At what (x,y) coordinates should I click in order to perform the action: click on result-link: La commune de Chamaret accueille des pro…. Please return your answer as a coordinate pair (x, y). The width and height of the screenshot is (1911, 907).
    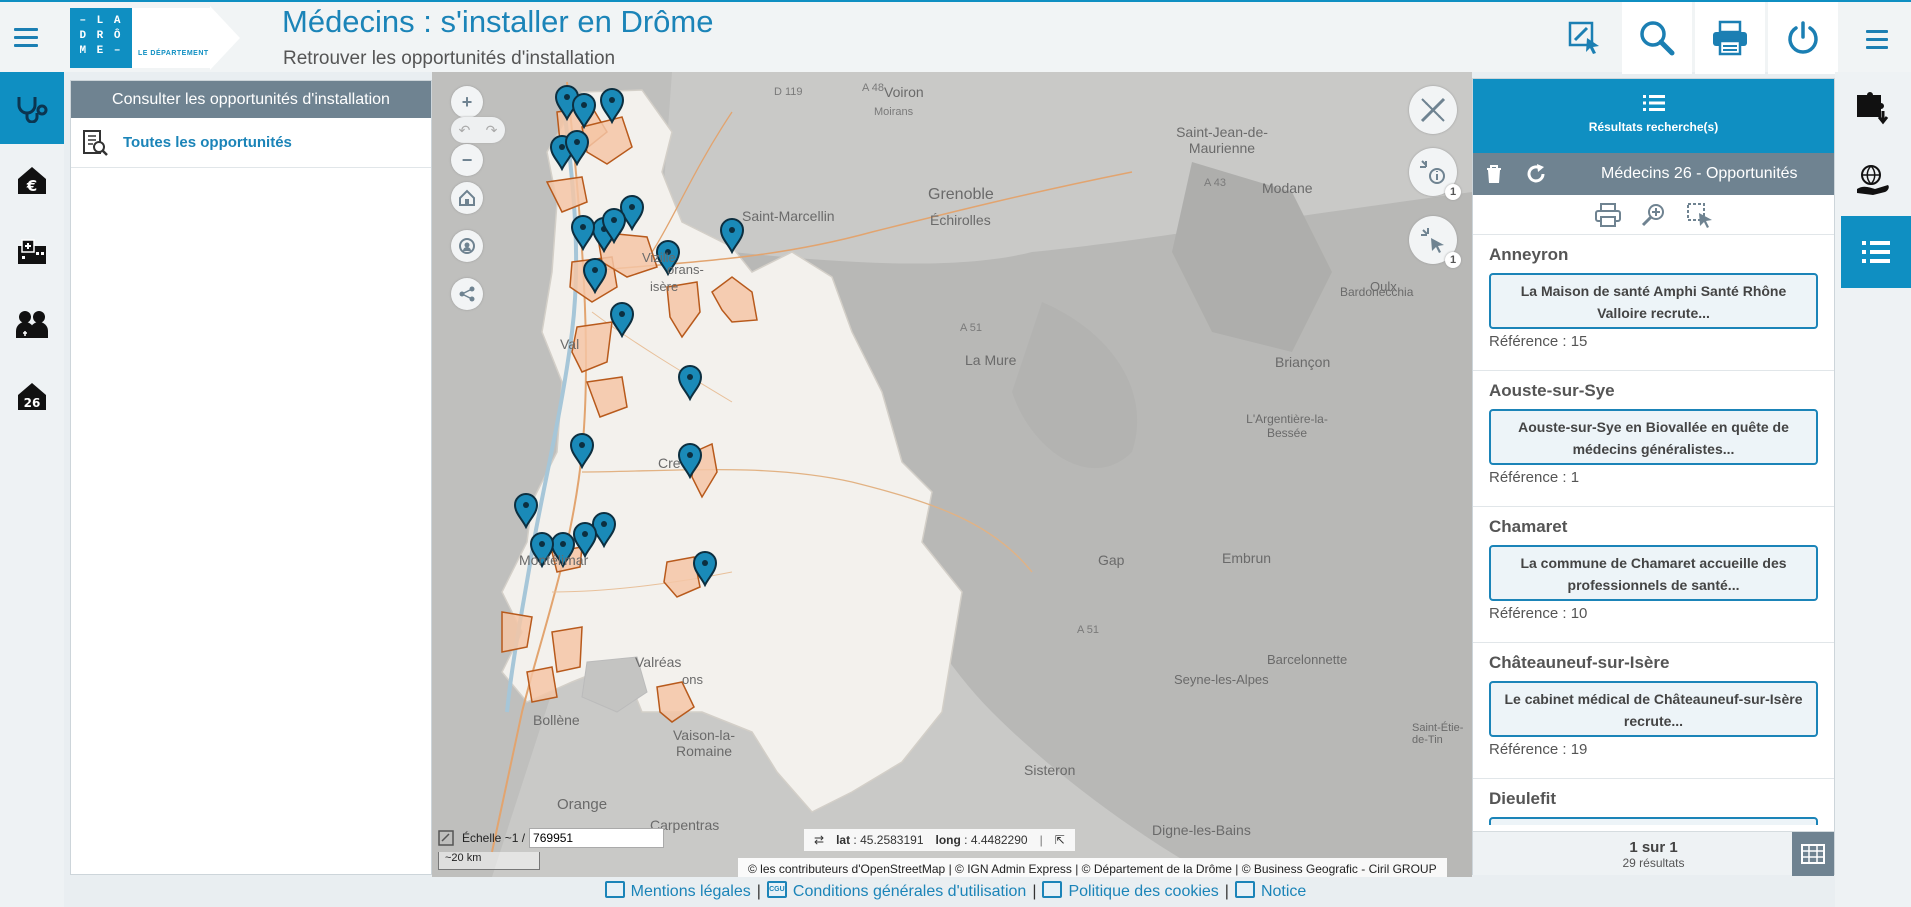
    Looking at the image, I should click on (1653, 573).